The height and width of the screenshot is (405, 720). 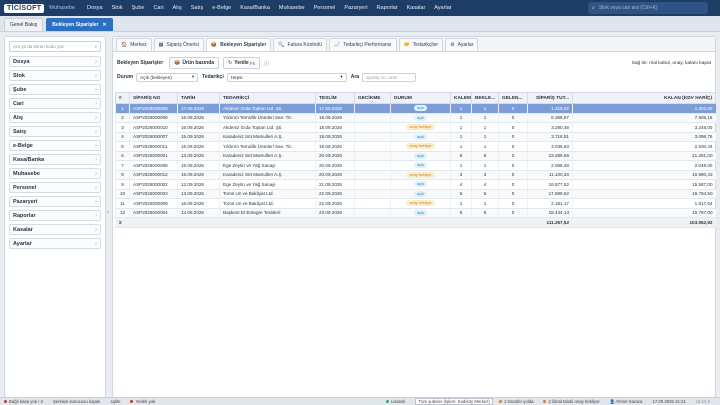 I want to click on delivery-date: 20.09.2026, so click(x=335, y=156).